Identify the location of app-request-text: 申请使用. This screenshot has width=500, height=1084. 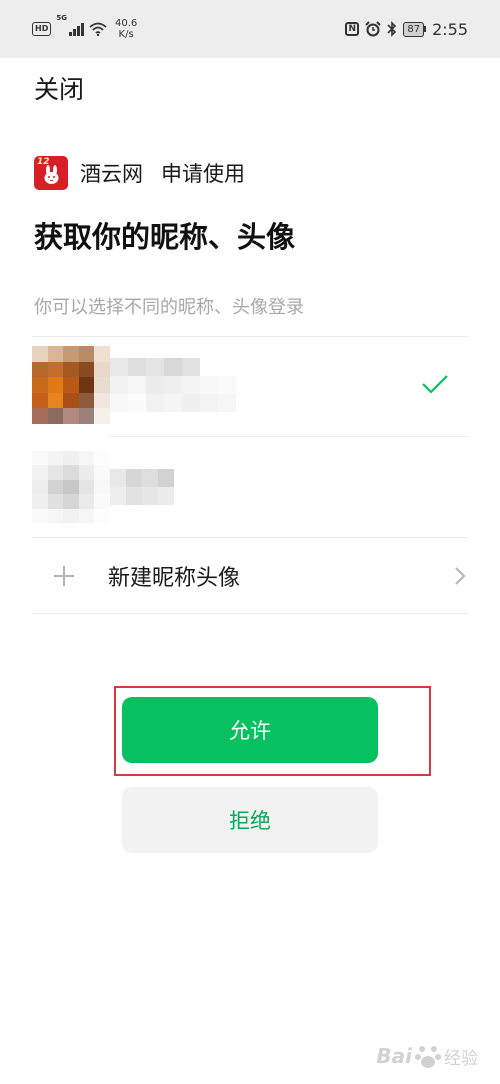
(203, 174).